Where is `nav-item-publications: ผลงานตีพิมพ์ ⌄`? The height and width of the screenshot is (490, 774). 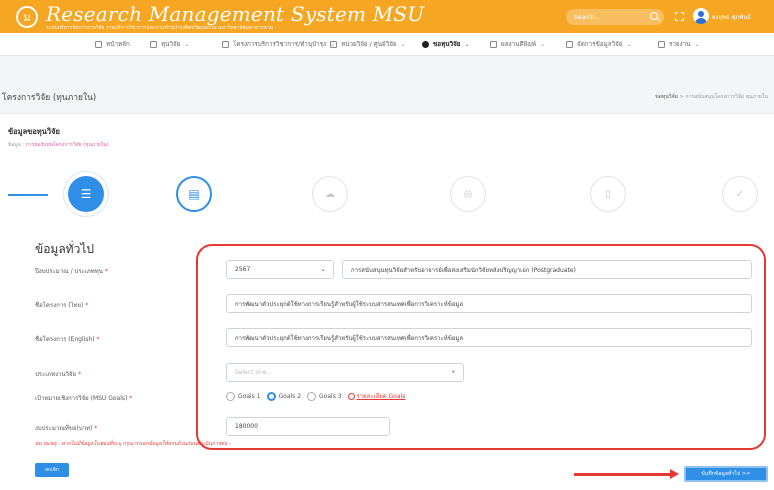
nav-item-publications: ผลงานตีพิมพ์ ⌄ is located at coordinates (517, 44).